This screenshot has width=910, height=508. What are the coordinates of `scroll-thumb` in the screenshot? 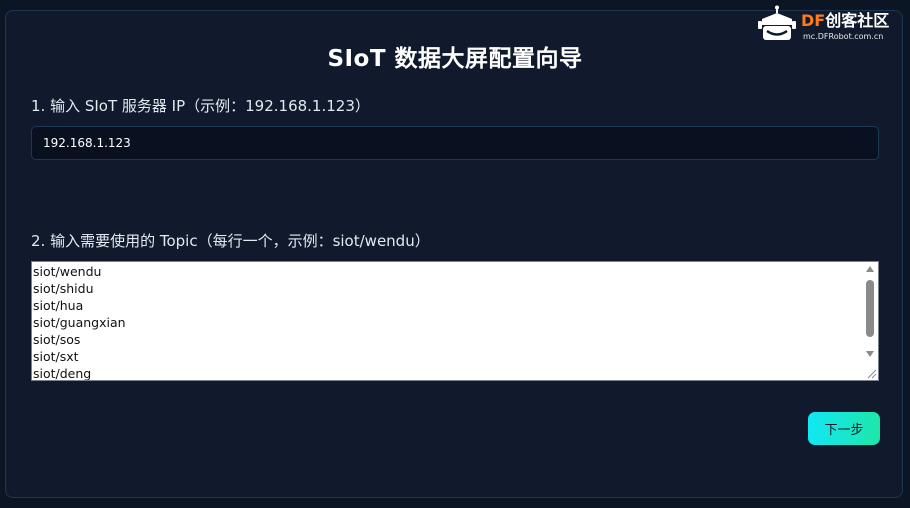 It's located at (870, 308).